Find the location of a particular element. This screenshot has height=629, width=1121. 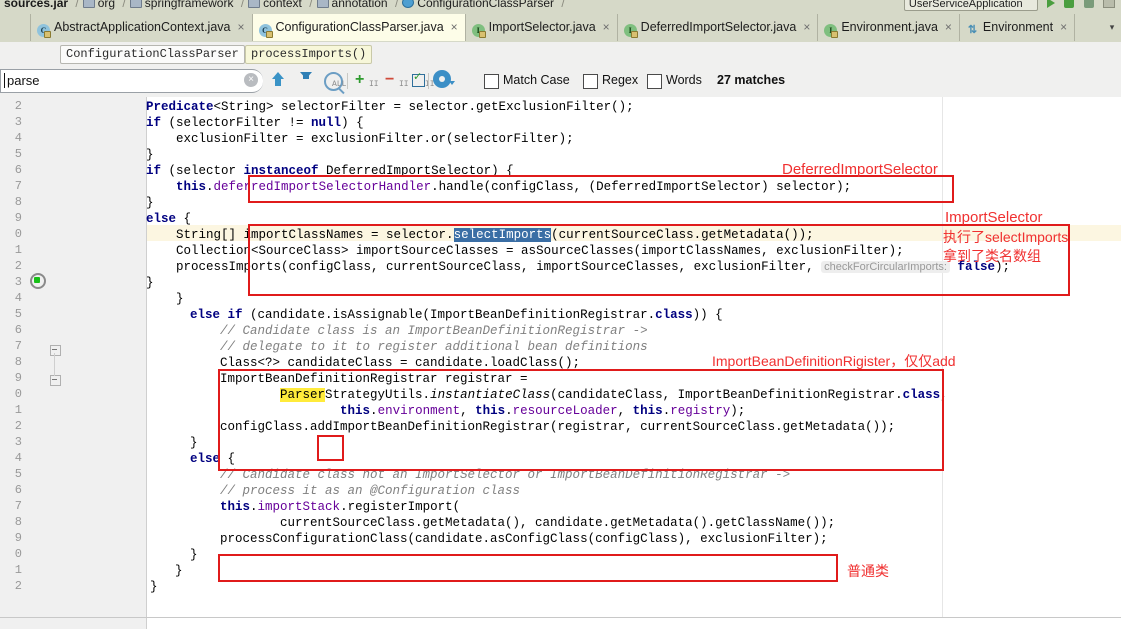

tab-environment-diagram: ⇅ Environment × is located at coordinates (1017, 27).